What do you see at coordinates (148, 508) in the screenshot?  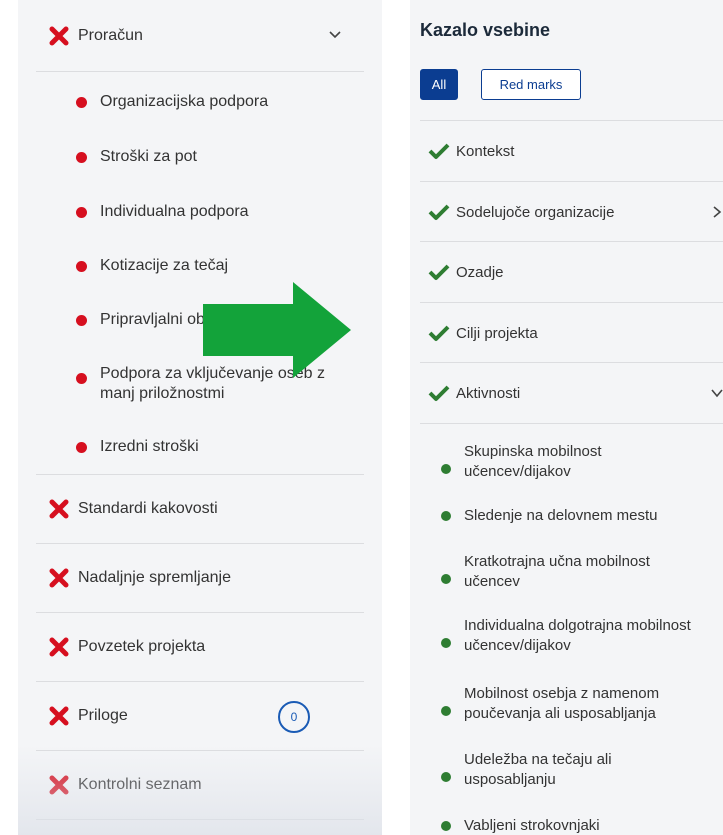 I see `nav-section-label: Standardi kakovosti` at bounding box center [148, 508].